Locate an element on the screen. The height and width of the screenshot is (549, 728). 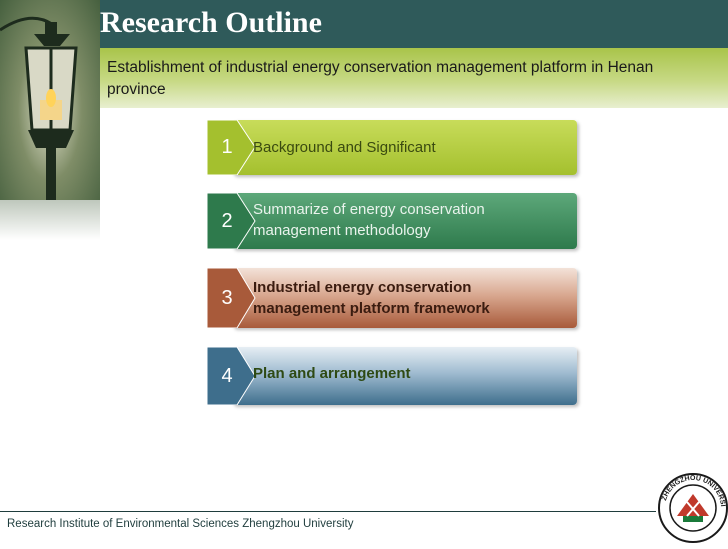
item-number: 4 is located at coordinates (227, 375).